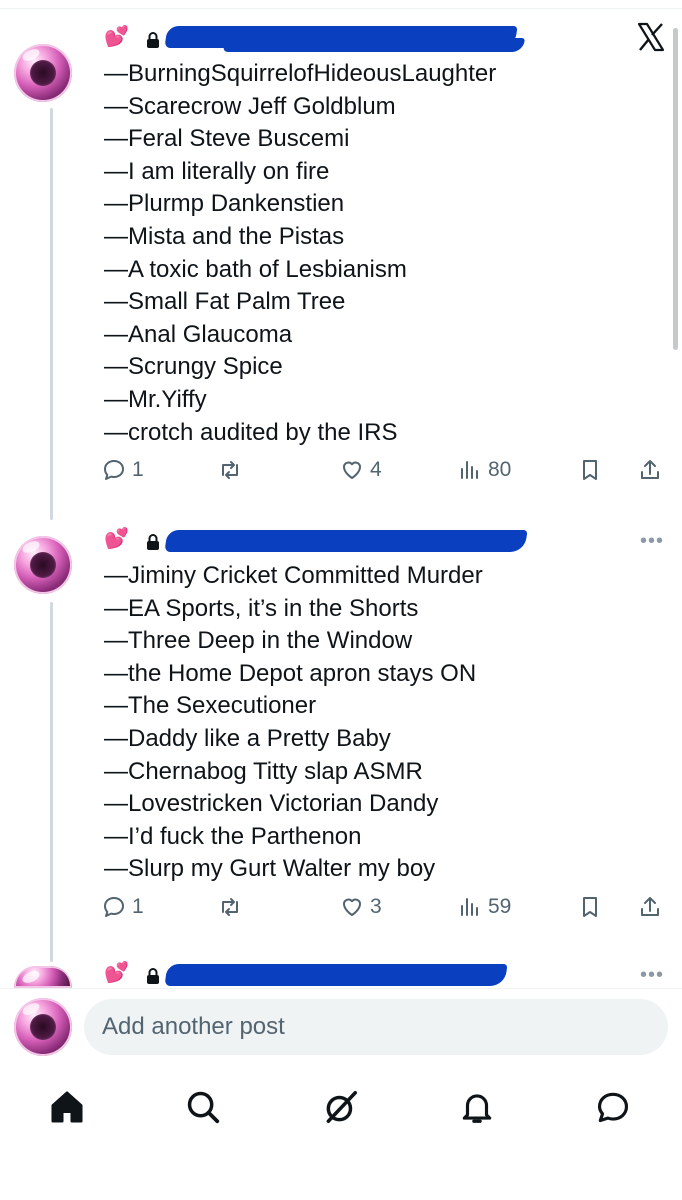  Describe the element at coordinates (270, 869) in the screenshot. I see `post-line: —Slurp my Gurt Walter my boy` at that location.